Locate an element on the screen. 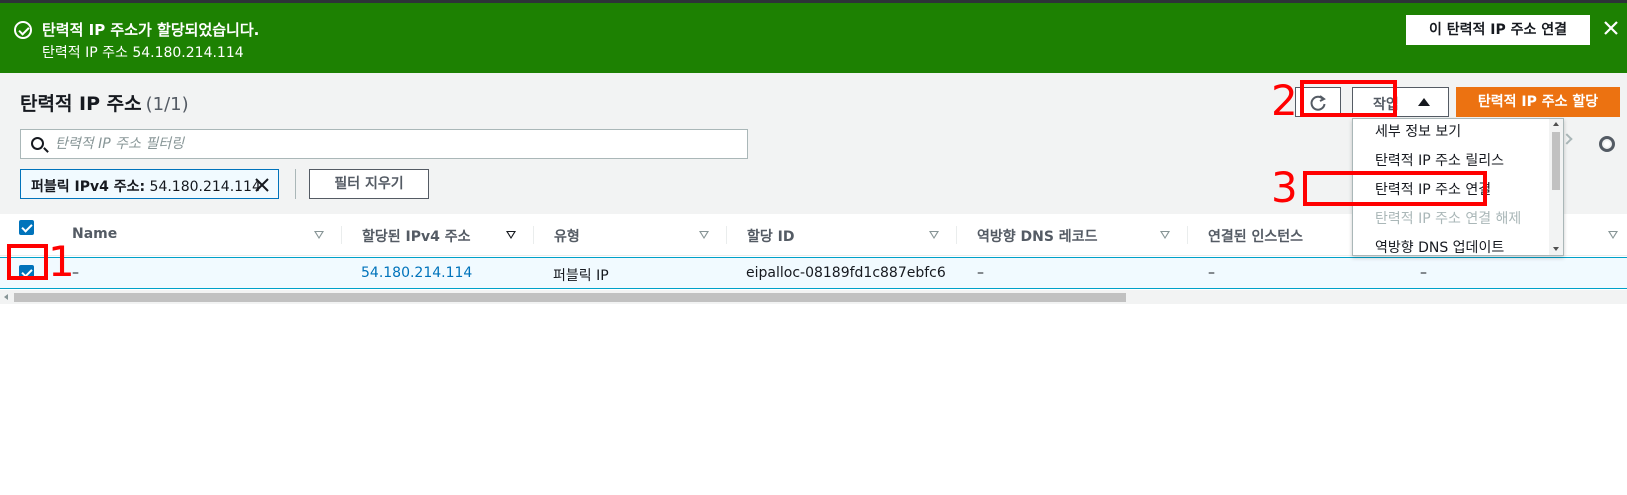  cell-allocation-id: eipalloc-08189fd1c887ebfc6 is located at coordinates (846, 273).